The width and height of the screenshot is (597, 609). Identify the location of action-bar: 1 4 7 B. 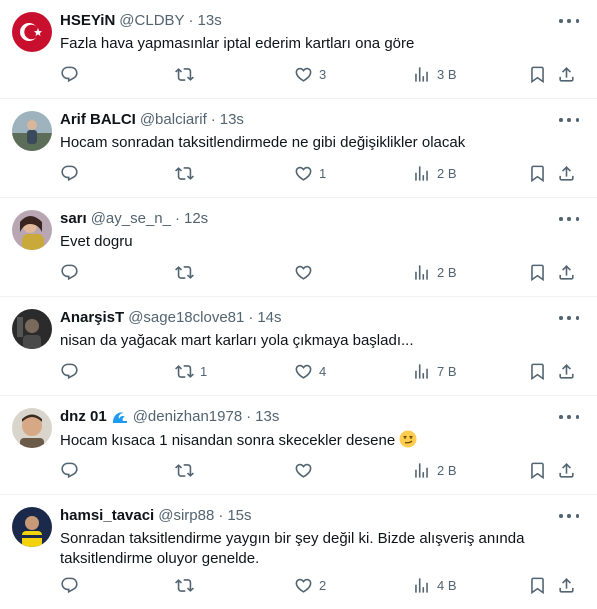
(319, 371).